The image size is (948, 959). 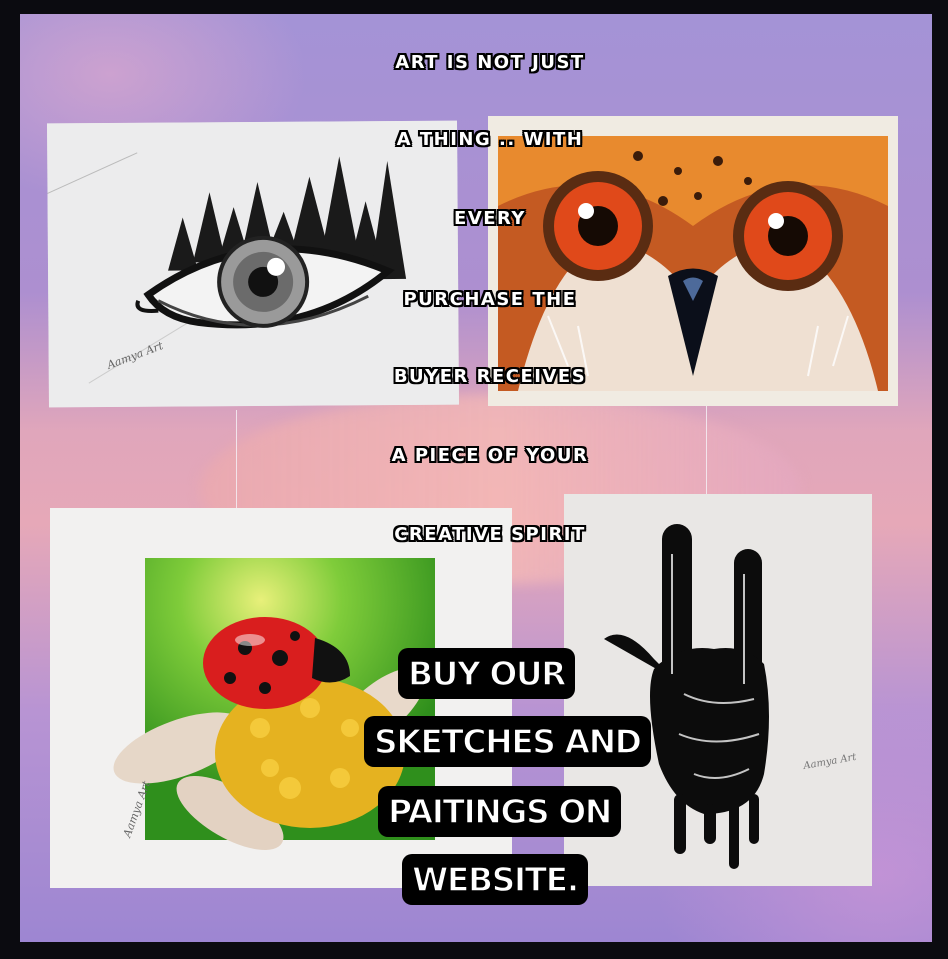 I want to click on owl-eyes-image, so click(x=693, y=261).